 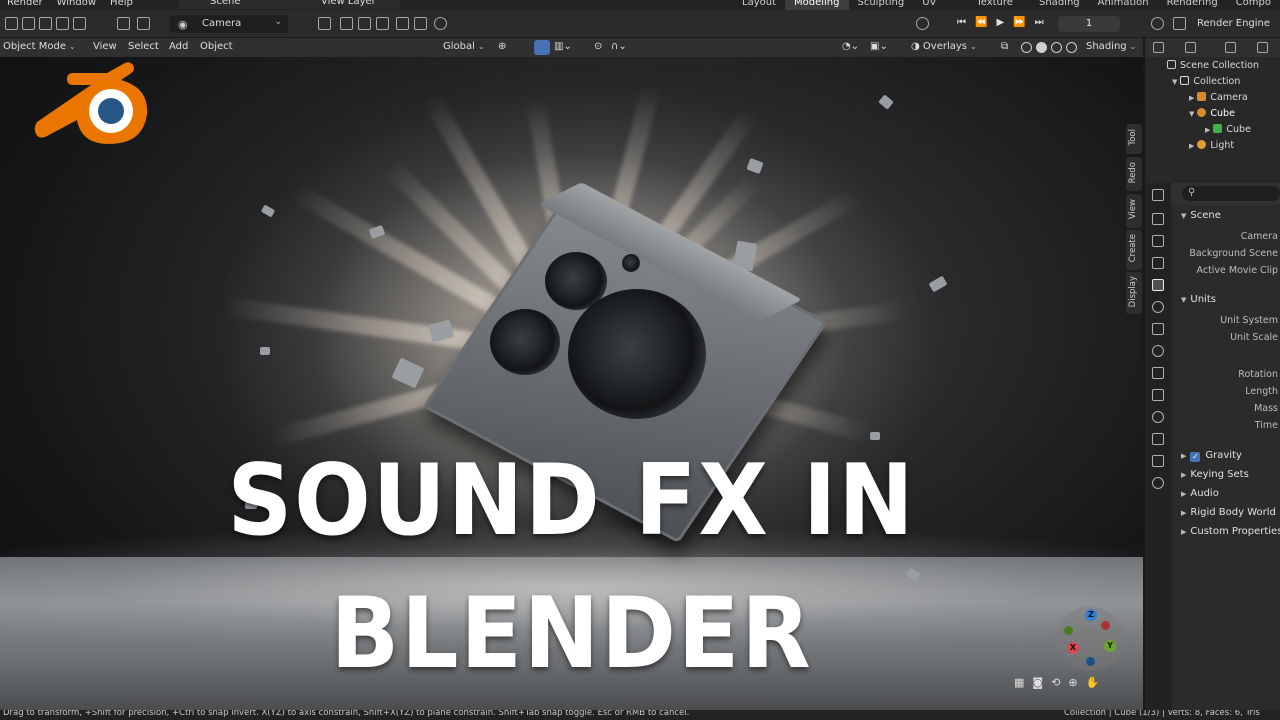 What do you see at coordinates (1134, 211) in the screenshot?
I see `tab-view: View` at bounding box center [1134, 211].